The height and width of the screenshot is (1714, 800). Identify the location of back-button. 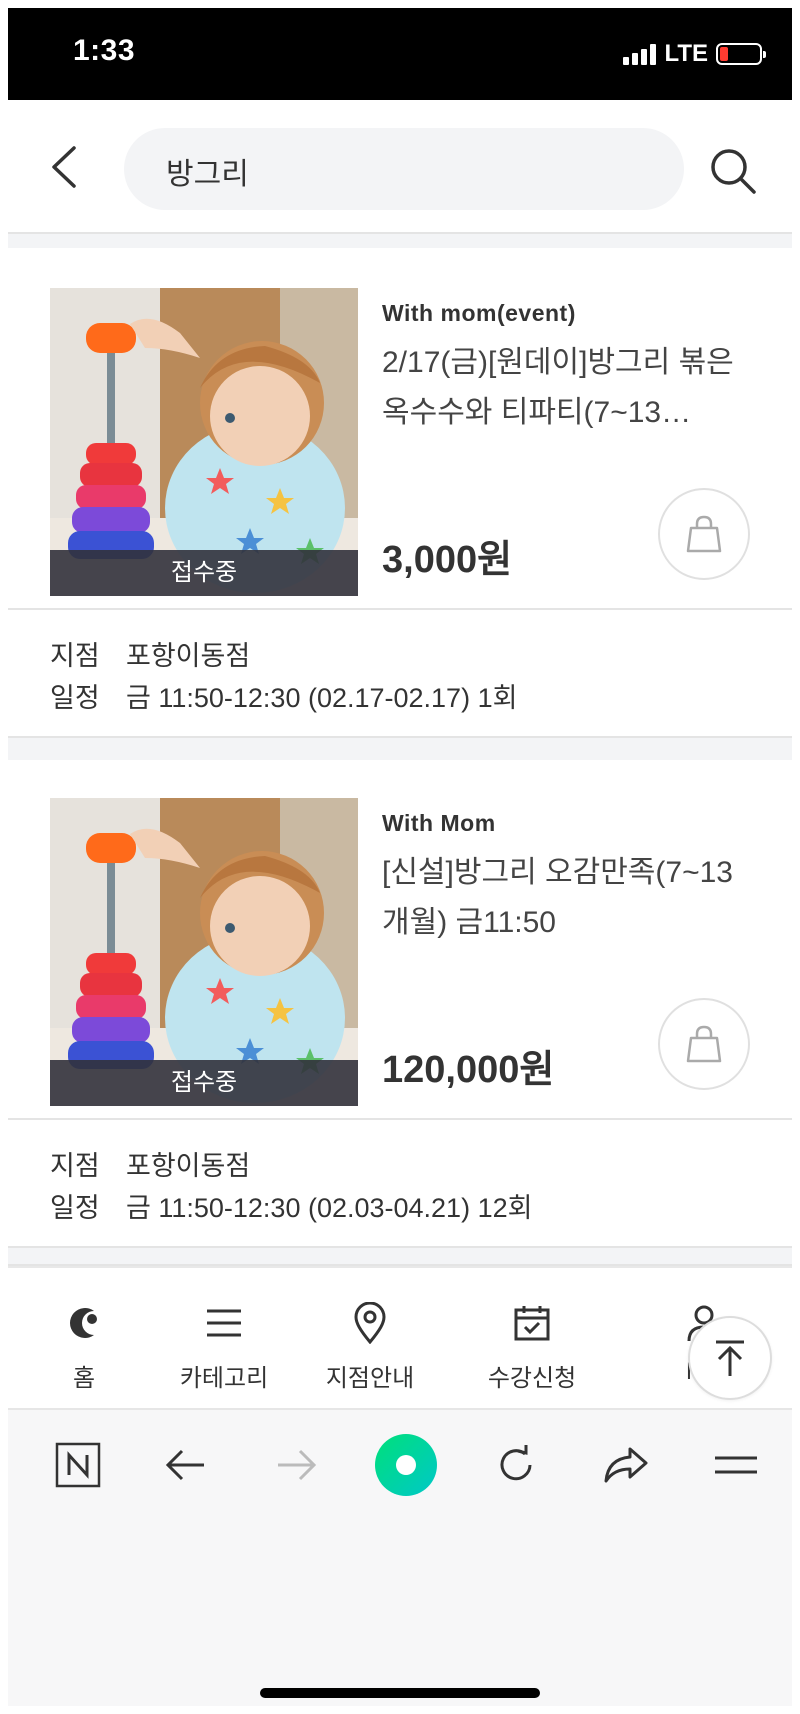
(66, 167).